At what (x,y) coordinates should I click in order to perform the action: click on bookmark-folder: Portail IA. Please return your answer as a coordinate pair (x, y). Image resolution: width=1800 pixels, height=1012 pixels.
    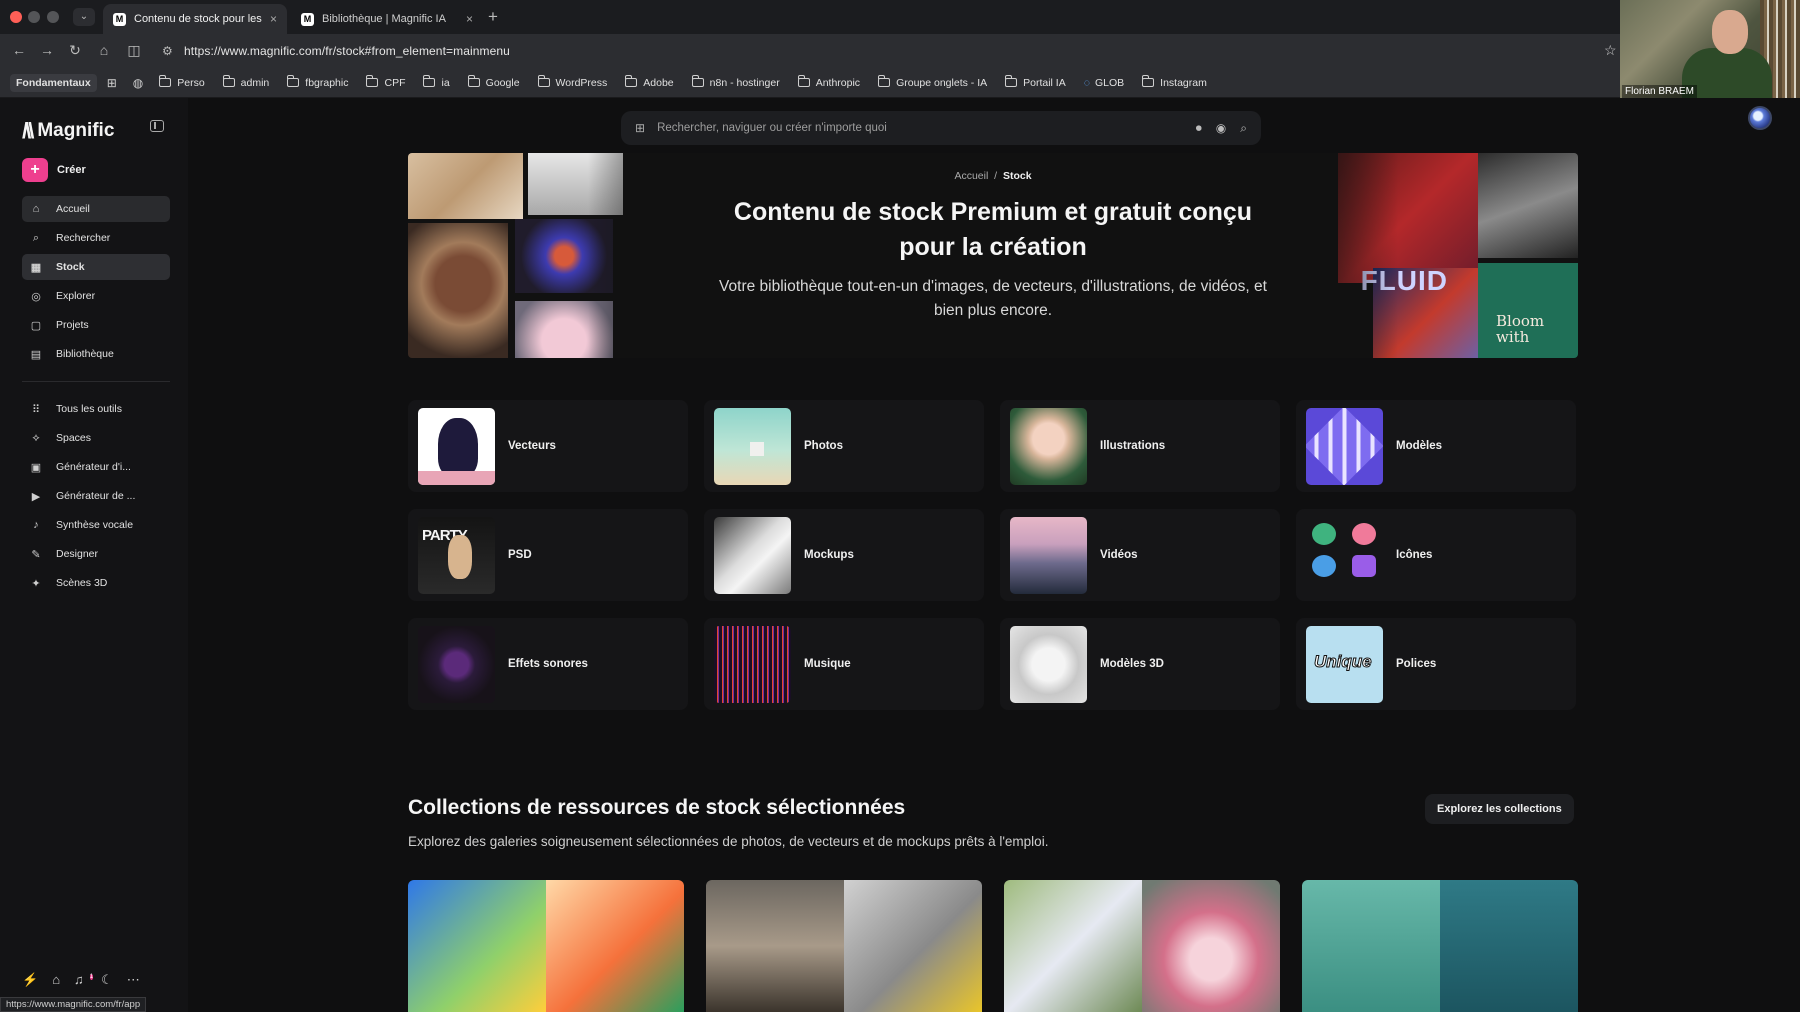
    Looking at the image, I should click on (1035, 82).